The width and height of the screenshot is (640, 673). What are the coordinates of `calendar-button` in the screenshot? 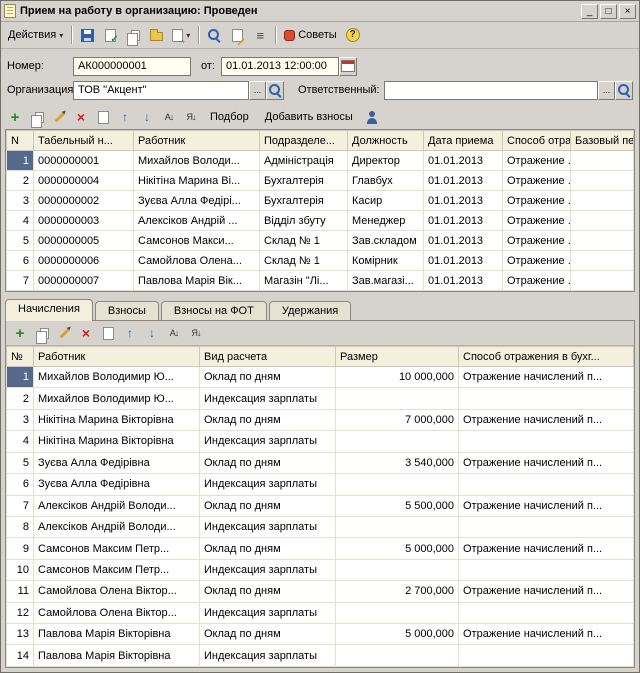 It's located at (347, 66).